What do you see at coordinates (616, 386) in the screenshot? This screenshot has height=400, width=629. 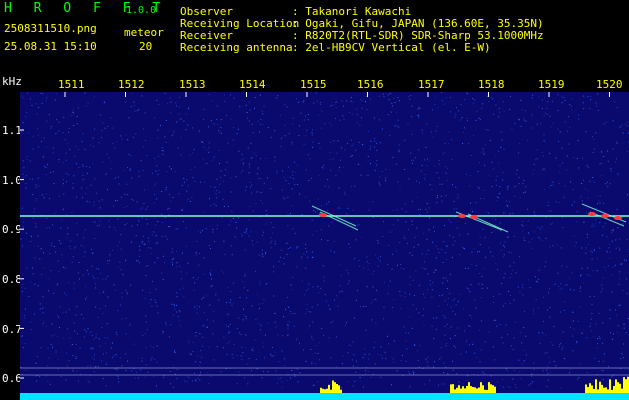 I see `signal-peak` at bounding box center [616, 386].